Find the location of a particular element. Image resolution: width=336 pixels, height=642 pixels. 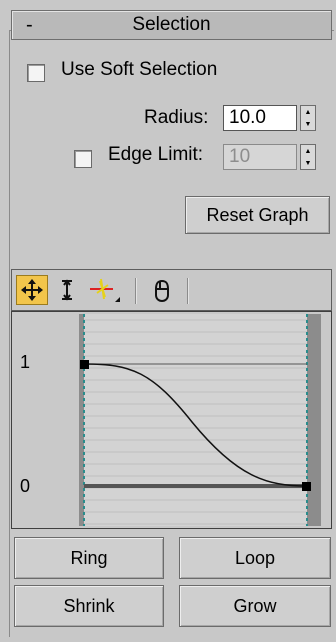

ring-button: Ring is located at coordinates (89, 558).